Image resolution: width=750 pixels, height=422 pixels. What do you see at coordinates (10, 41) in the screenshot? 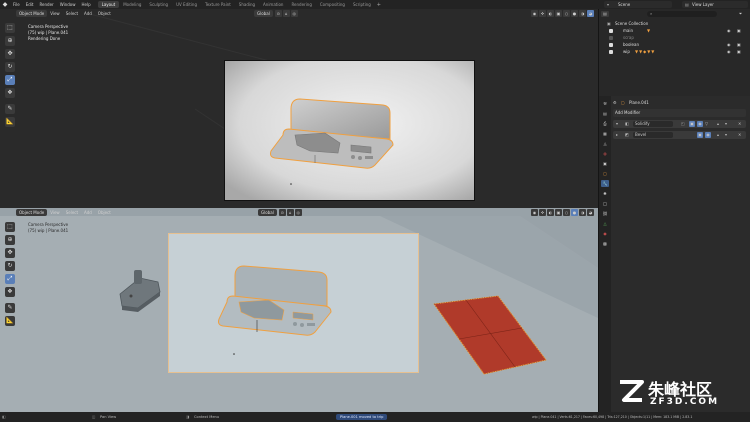
I see `cursor-tool-icon: ⊕` at bounding box center [10, 41].